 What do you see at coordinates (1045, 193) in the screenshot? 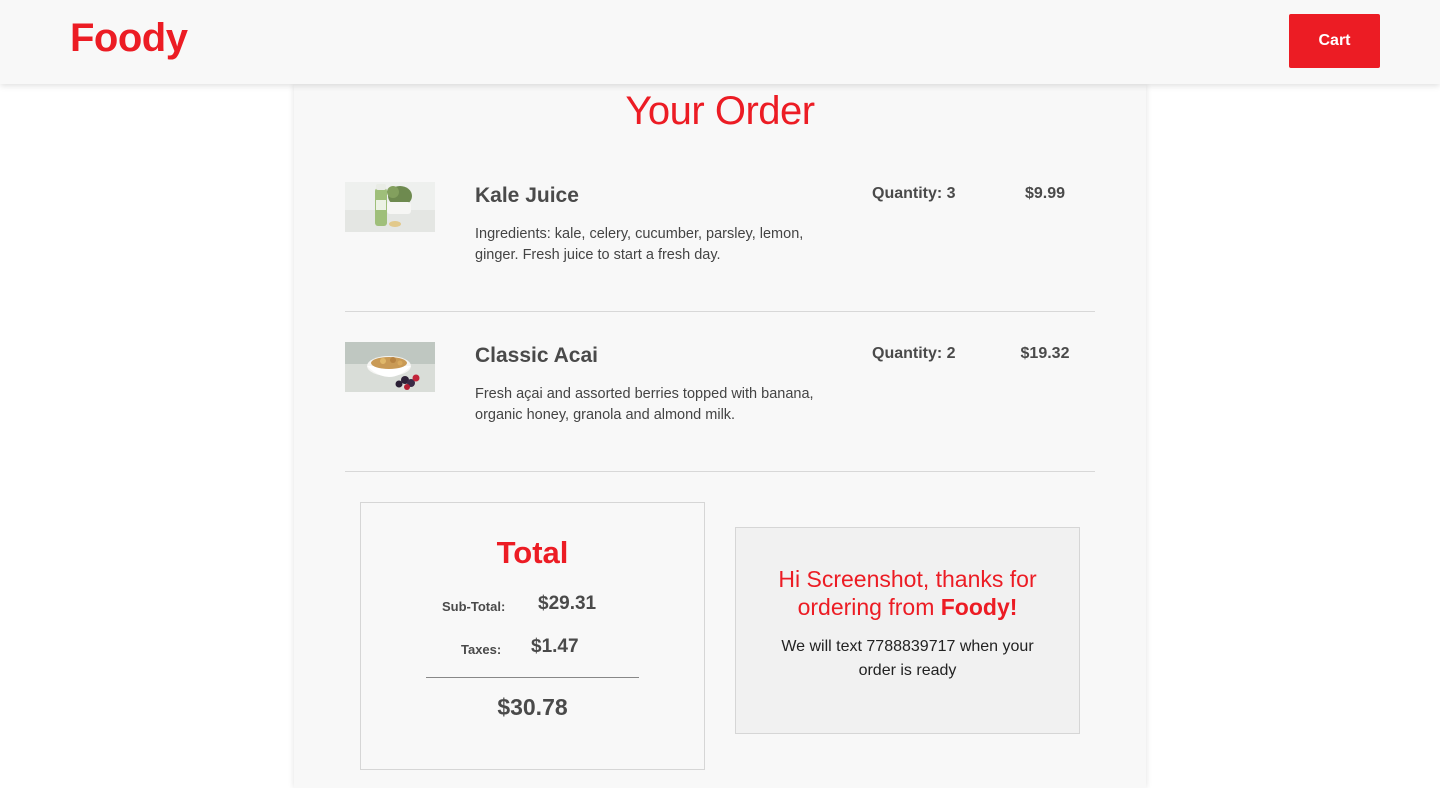
I see `item-price: $9.99` at bounding box center [1045, 193].